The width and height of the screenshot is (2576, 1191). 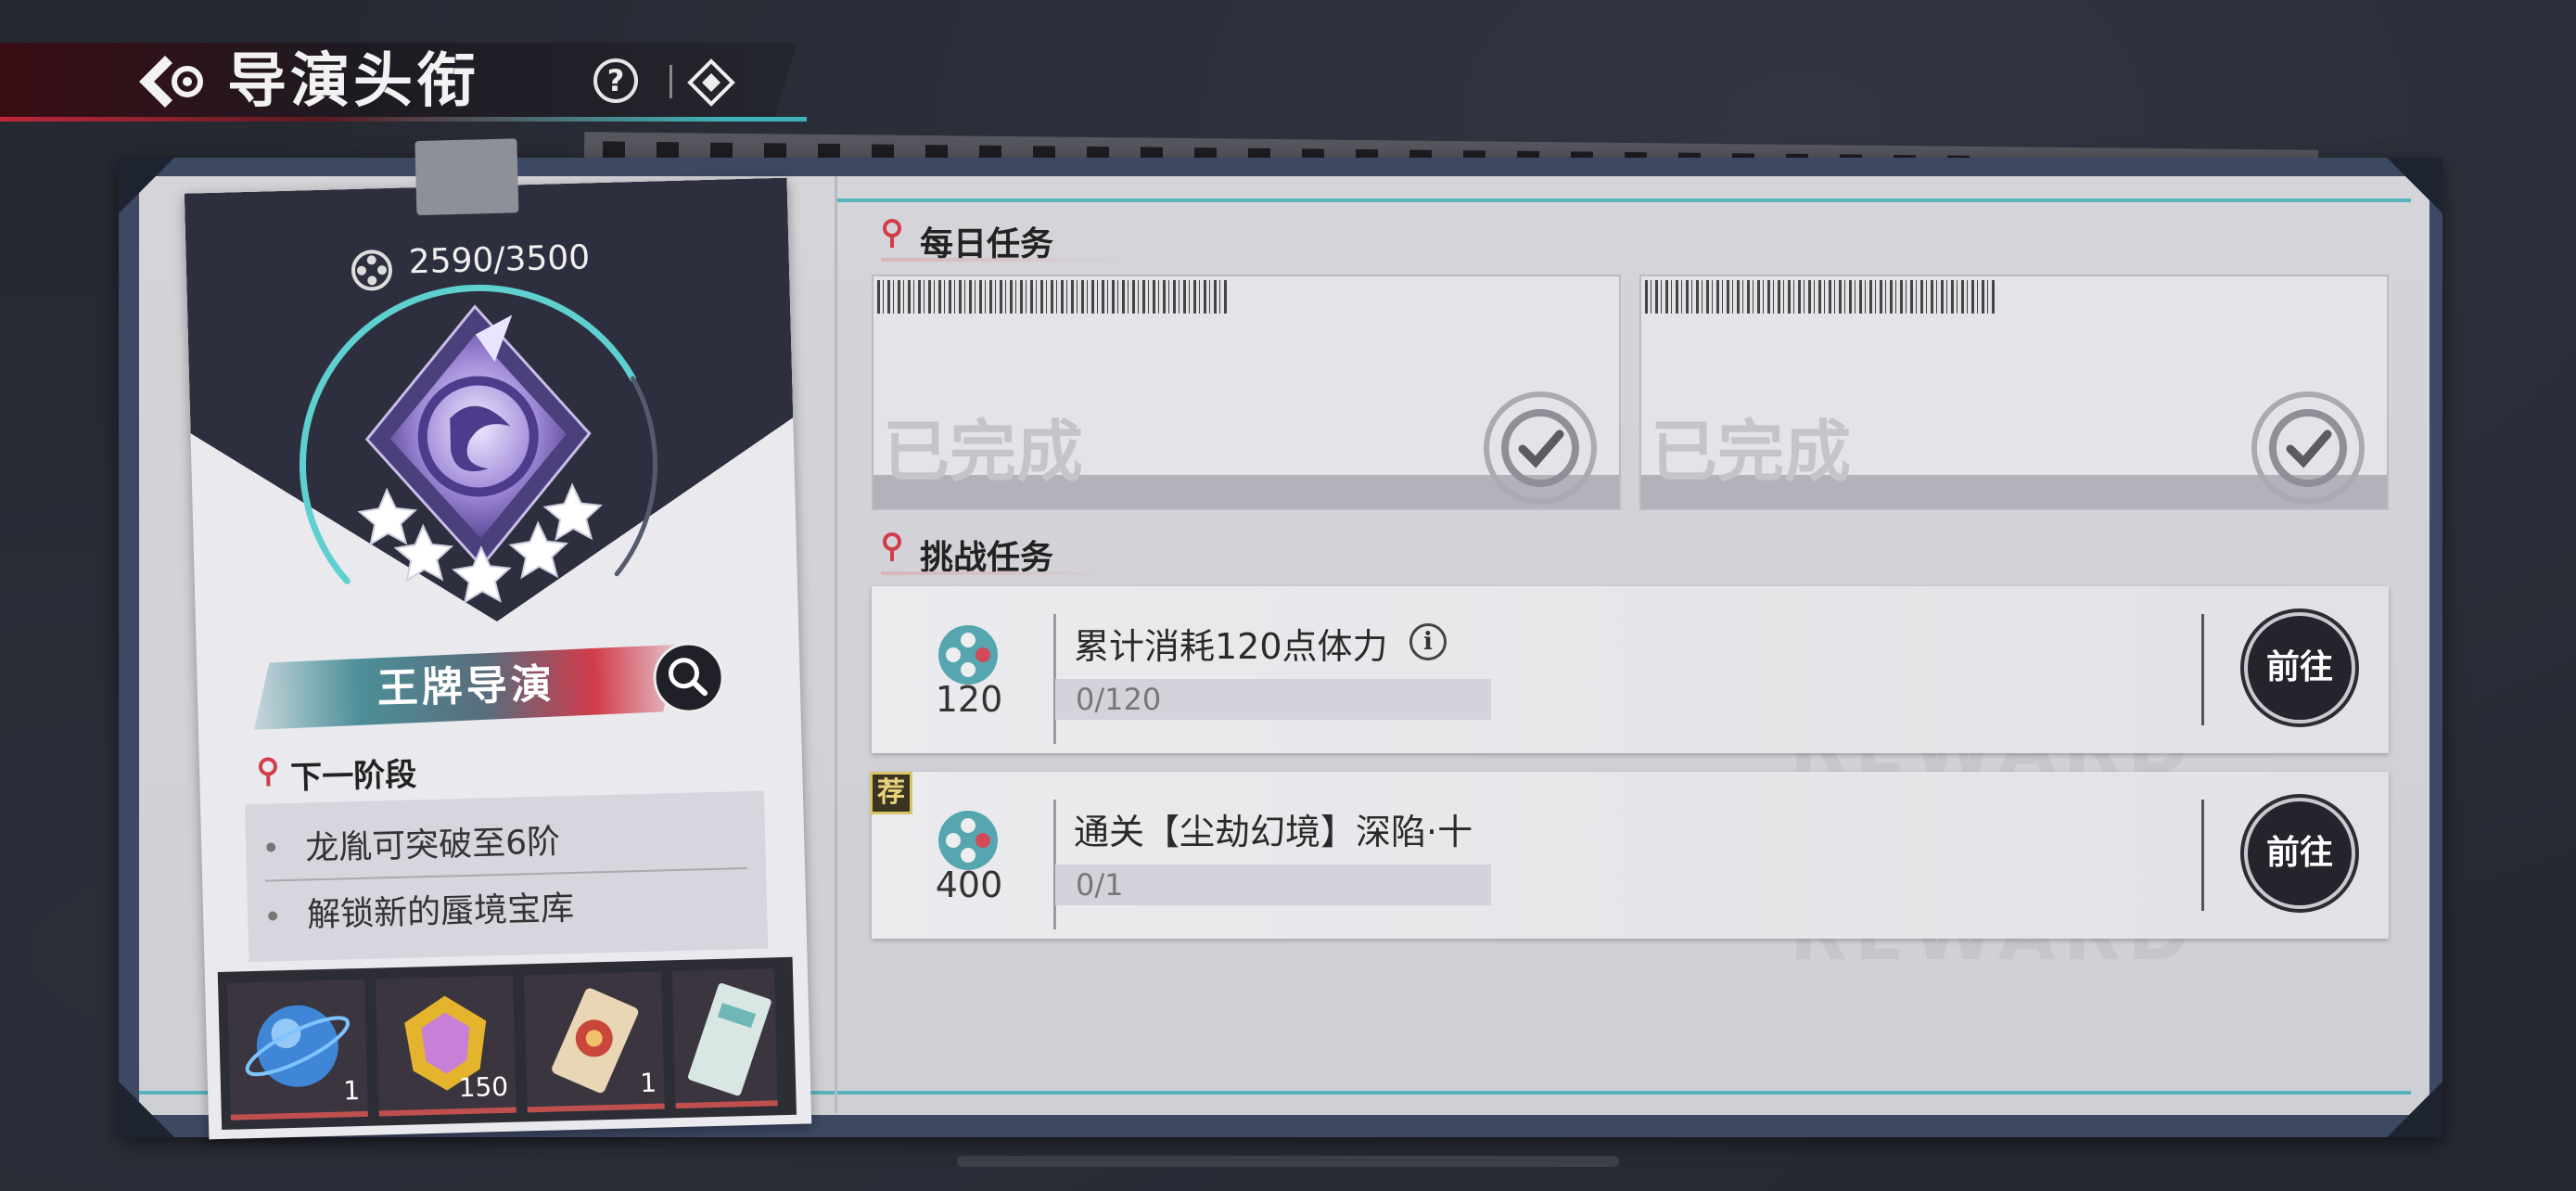 What do you see at coordinates (1288, 1162) in the screenshot?
I see `home-indicator` at bounding box center [1288, 1162].